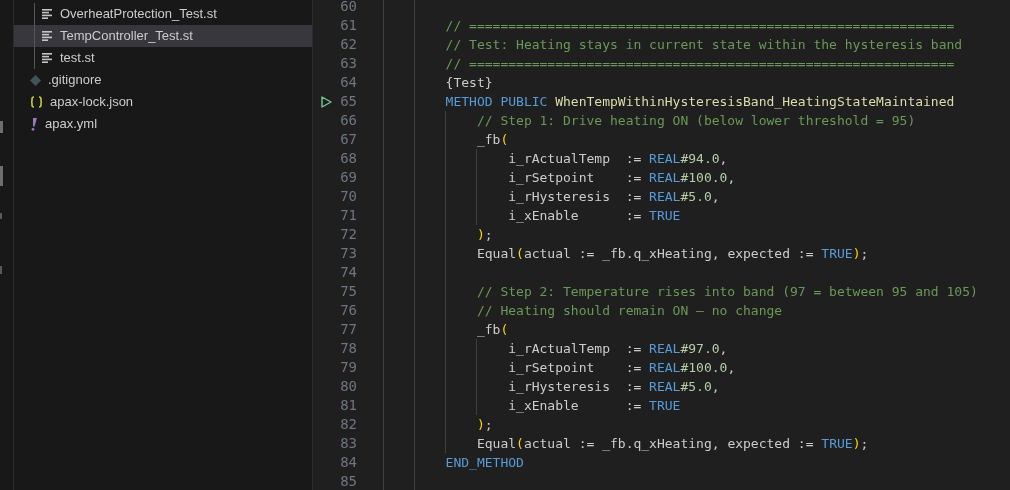  What do you see at coordinates (348, 424) in the screenshot?
I see `line-number: 82` at bounding box center [348, 424].